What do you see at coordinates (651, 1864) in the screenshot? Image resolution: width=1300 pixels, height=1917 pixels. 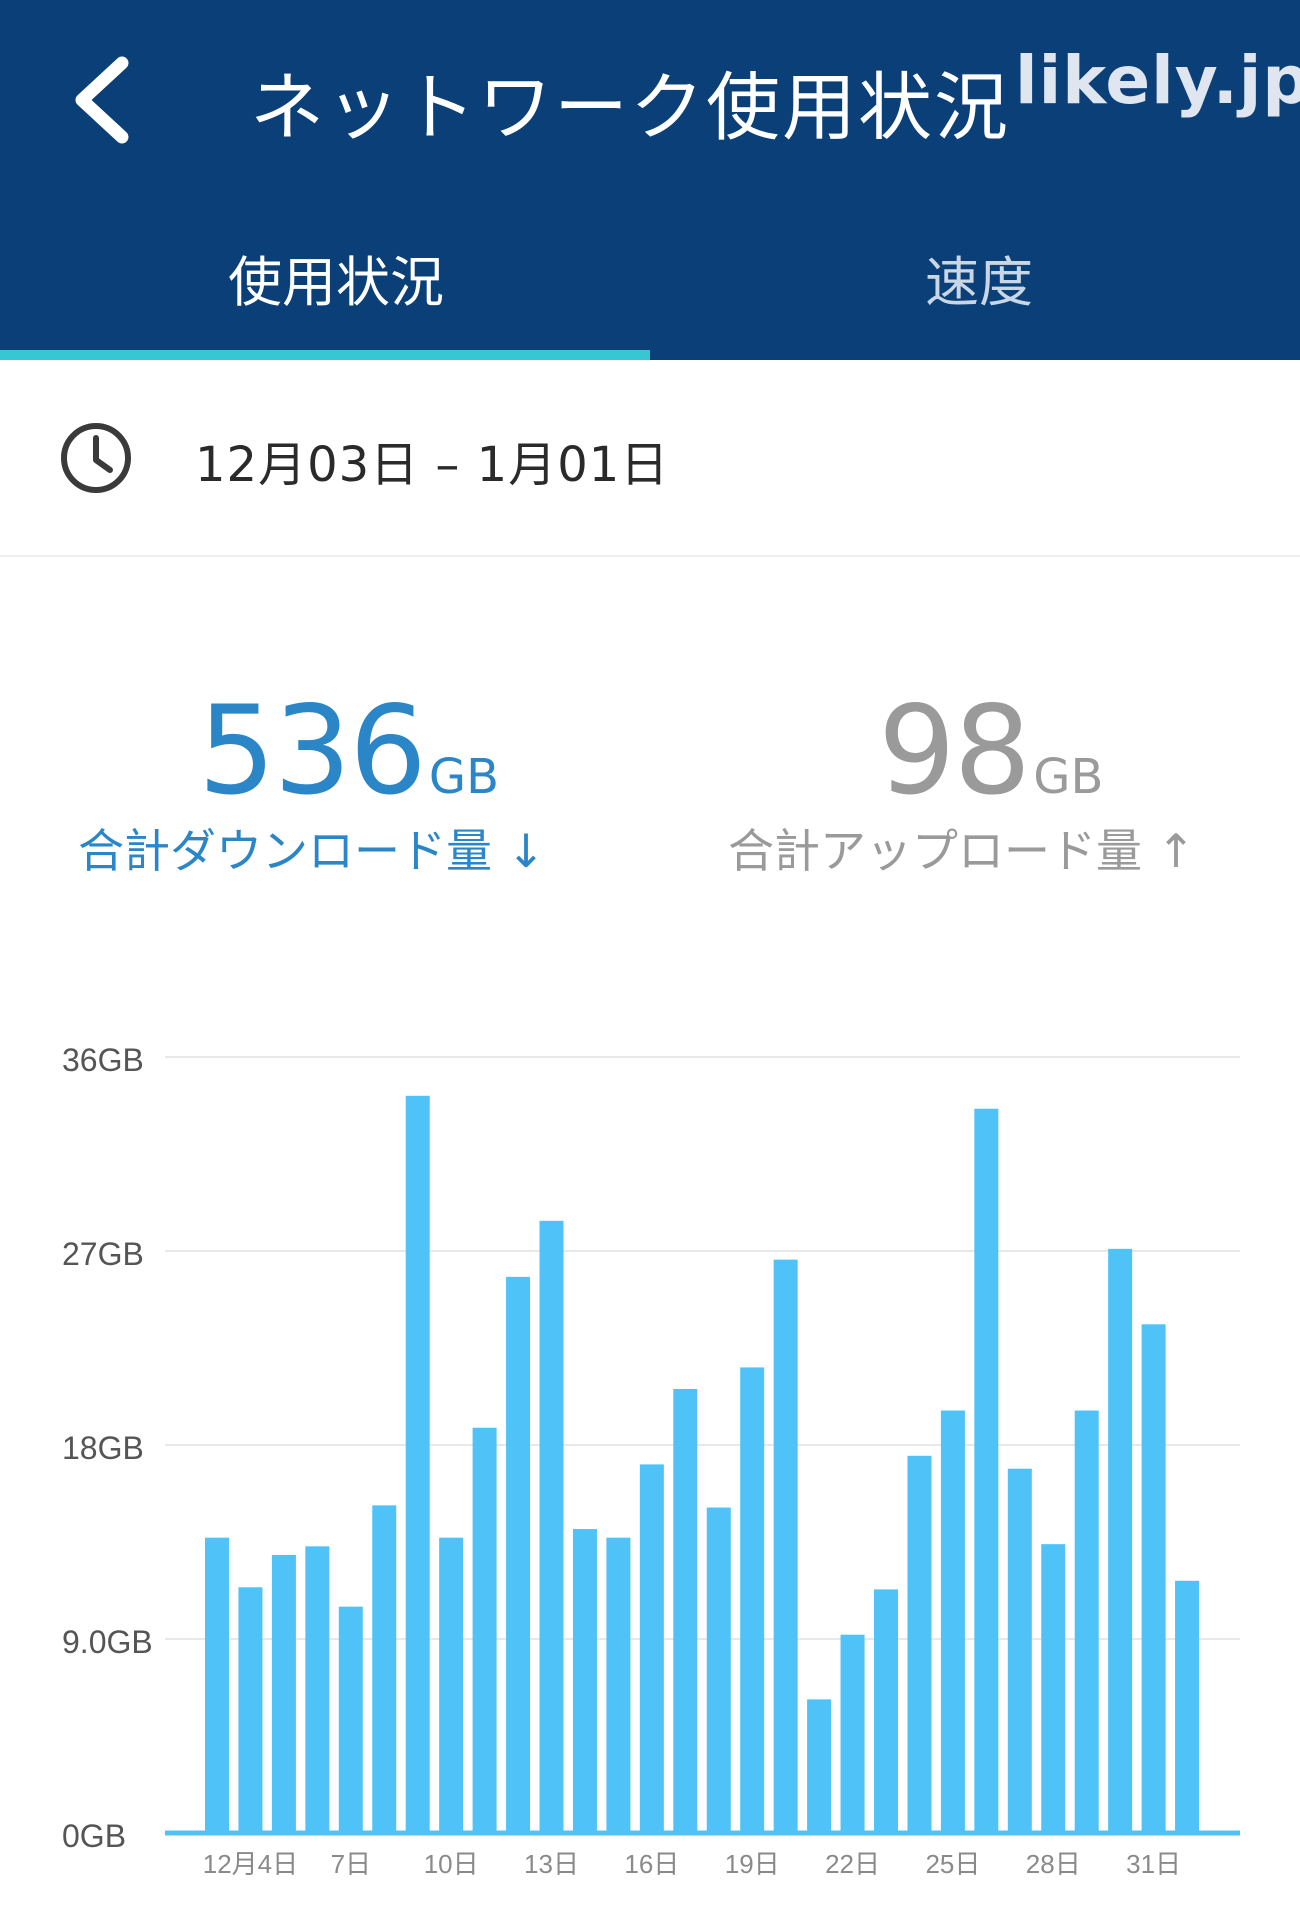 I see `x-tick-label: 16日` at bounding box center [651, 1864].